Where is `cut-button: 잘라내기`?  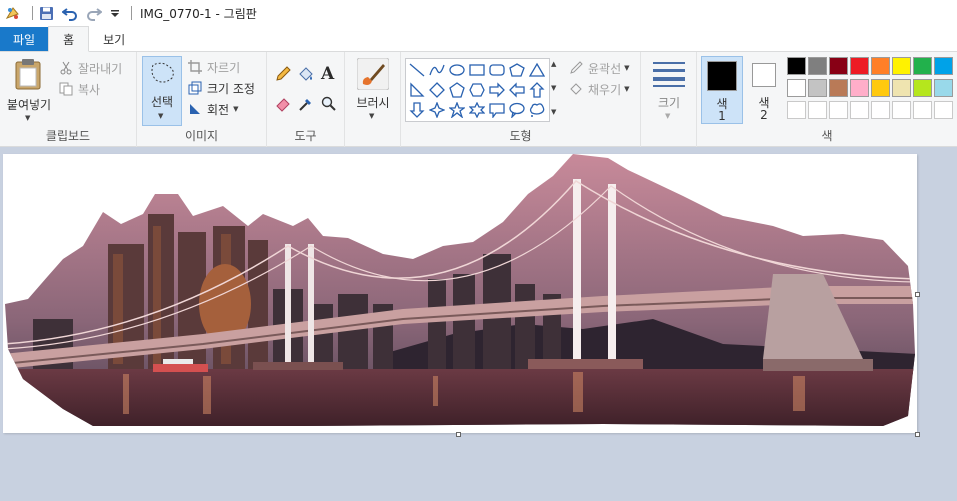 cut-button: 잘라내기 is located at coordinates (90, 68).